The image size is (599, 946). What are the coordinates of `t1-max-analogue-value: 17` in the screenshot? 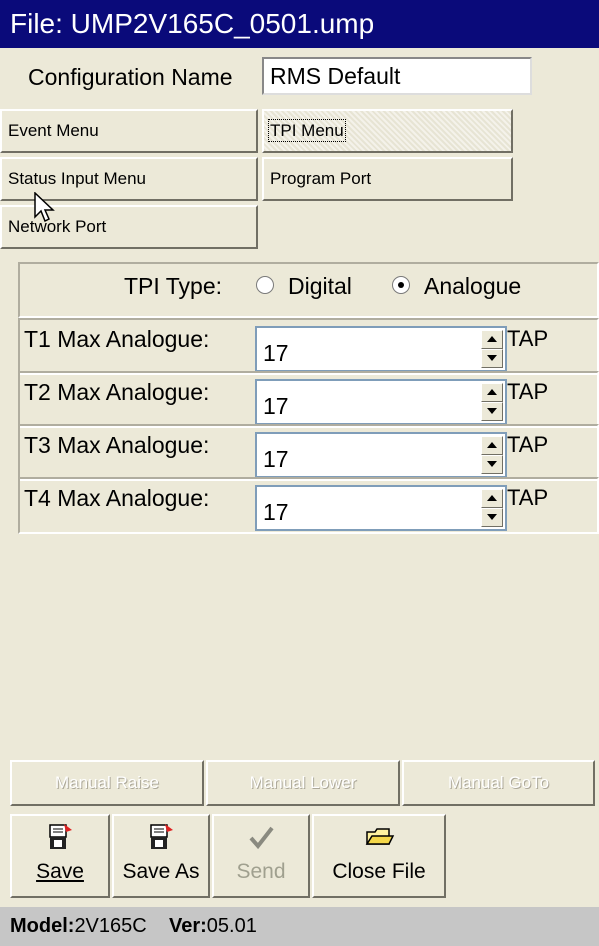 It's located at (276, 353).